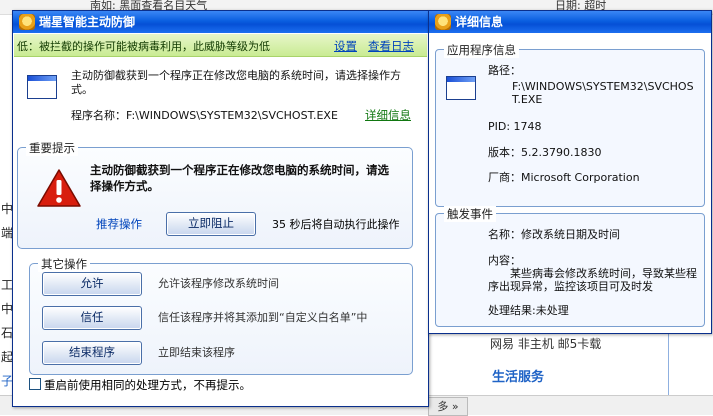  Describe the element at coordinates (388, 115) in the screenshot. I see `details-link: 详细信息` at that location.